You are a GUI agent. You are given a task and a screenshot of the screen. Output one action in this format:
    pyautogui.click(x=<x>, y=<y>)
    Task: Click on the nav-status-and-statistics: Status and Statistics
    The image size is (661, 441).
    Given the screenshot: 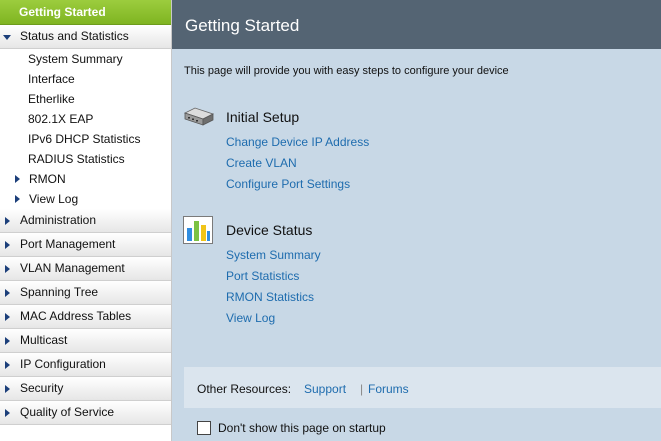 What is the action you would take?
    pyautogui.click(x=85, y=37)
    